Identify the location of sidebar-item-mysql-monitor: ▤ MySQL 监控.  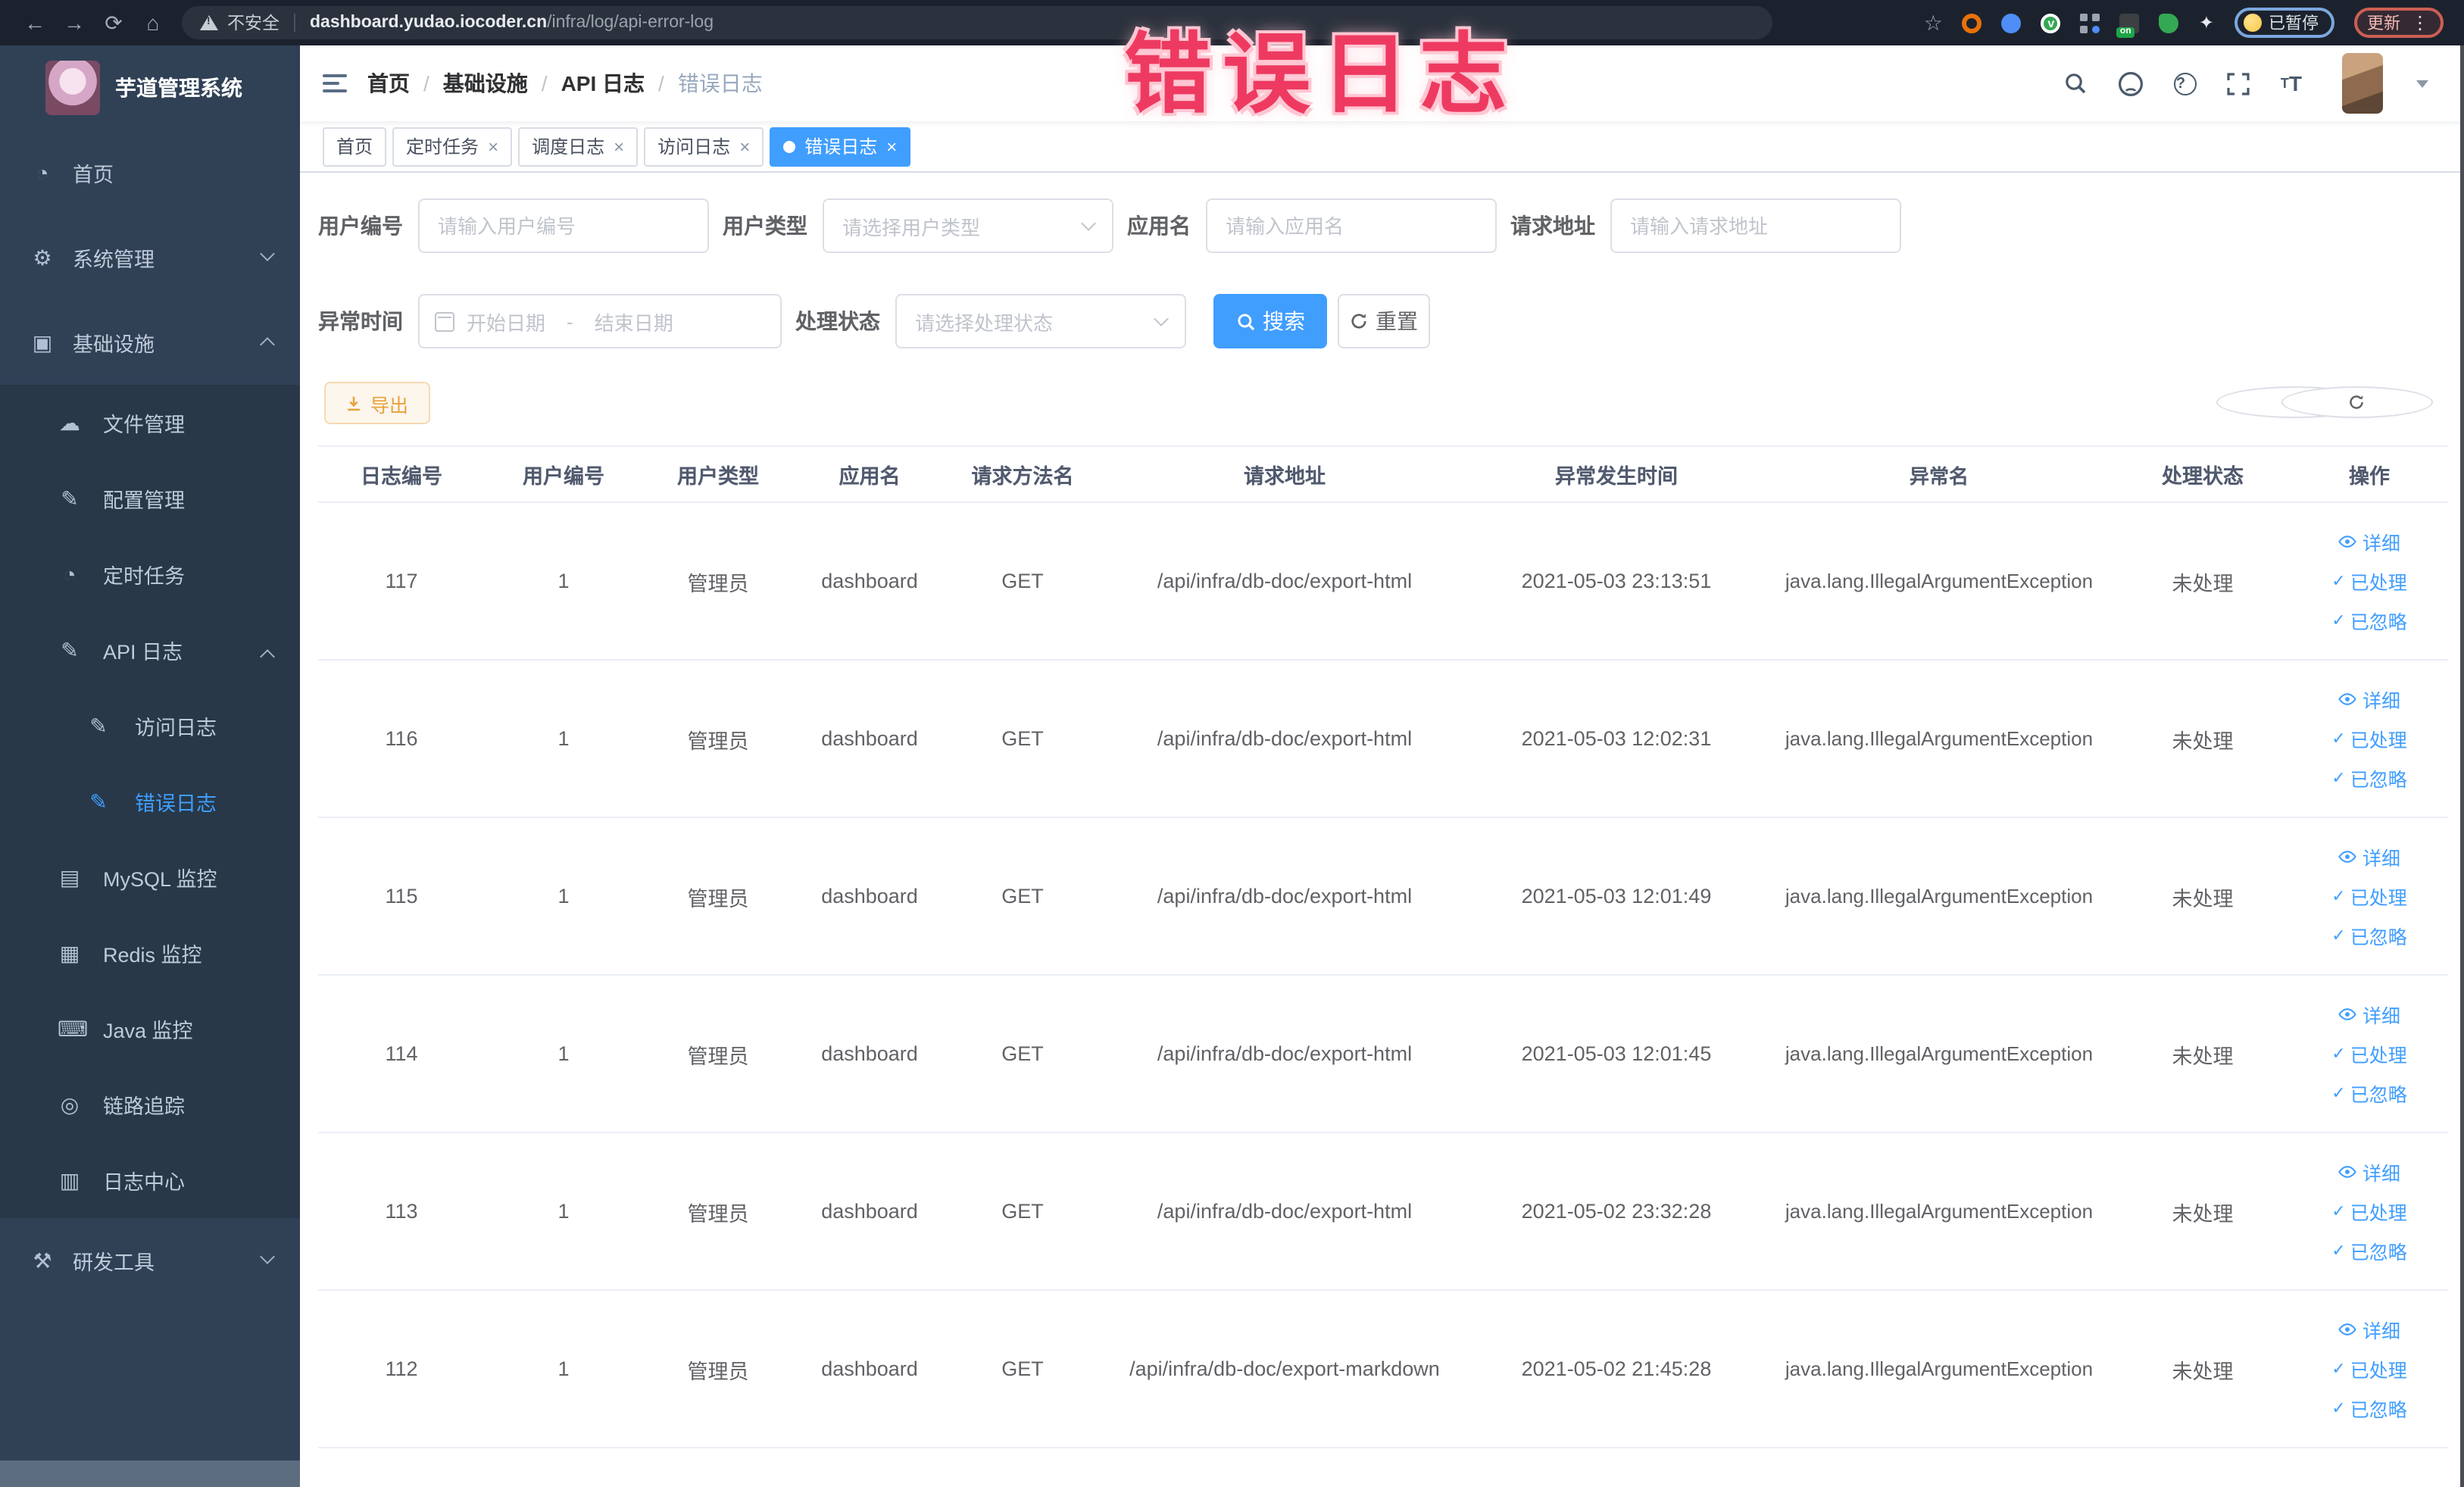
(149, 877).